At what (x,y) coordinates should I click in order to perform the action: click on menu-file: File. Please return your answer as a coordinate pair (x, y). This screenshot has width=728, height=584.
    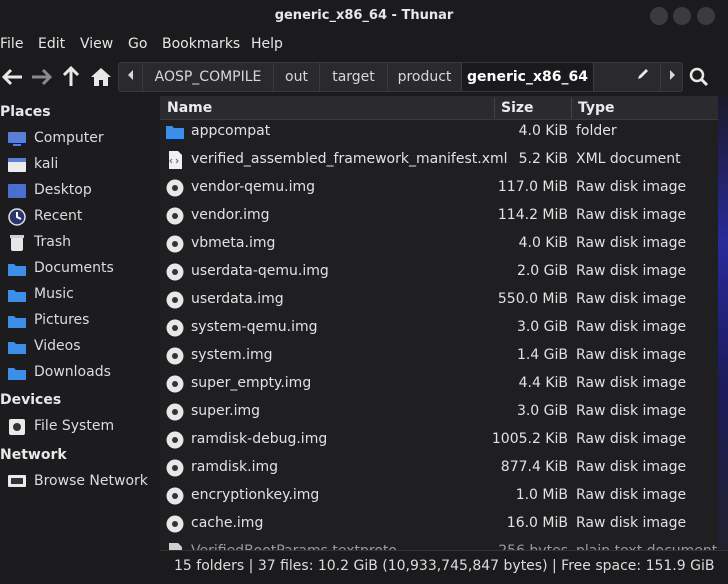
    Looking at the image, I should click on (11, 44).